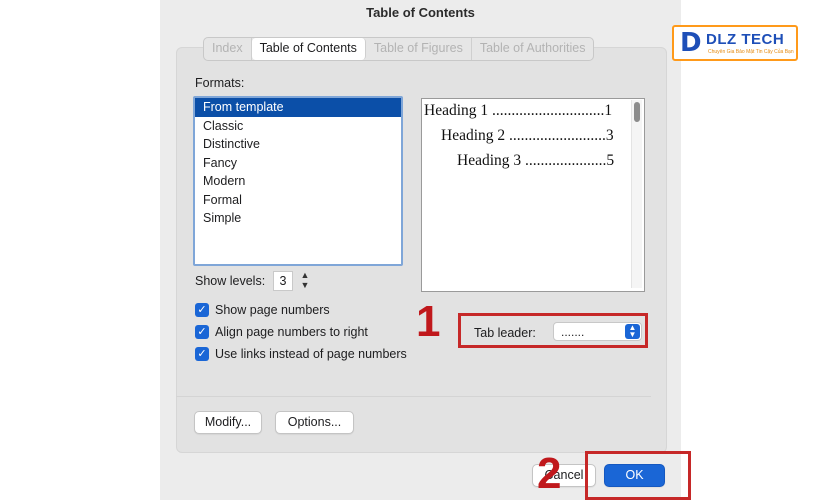 The width and height of the screenshot is (840, 500). I want to click on show-page-numbers-option: ✓ Show page numbers, so click(262, 310).